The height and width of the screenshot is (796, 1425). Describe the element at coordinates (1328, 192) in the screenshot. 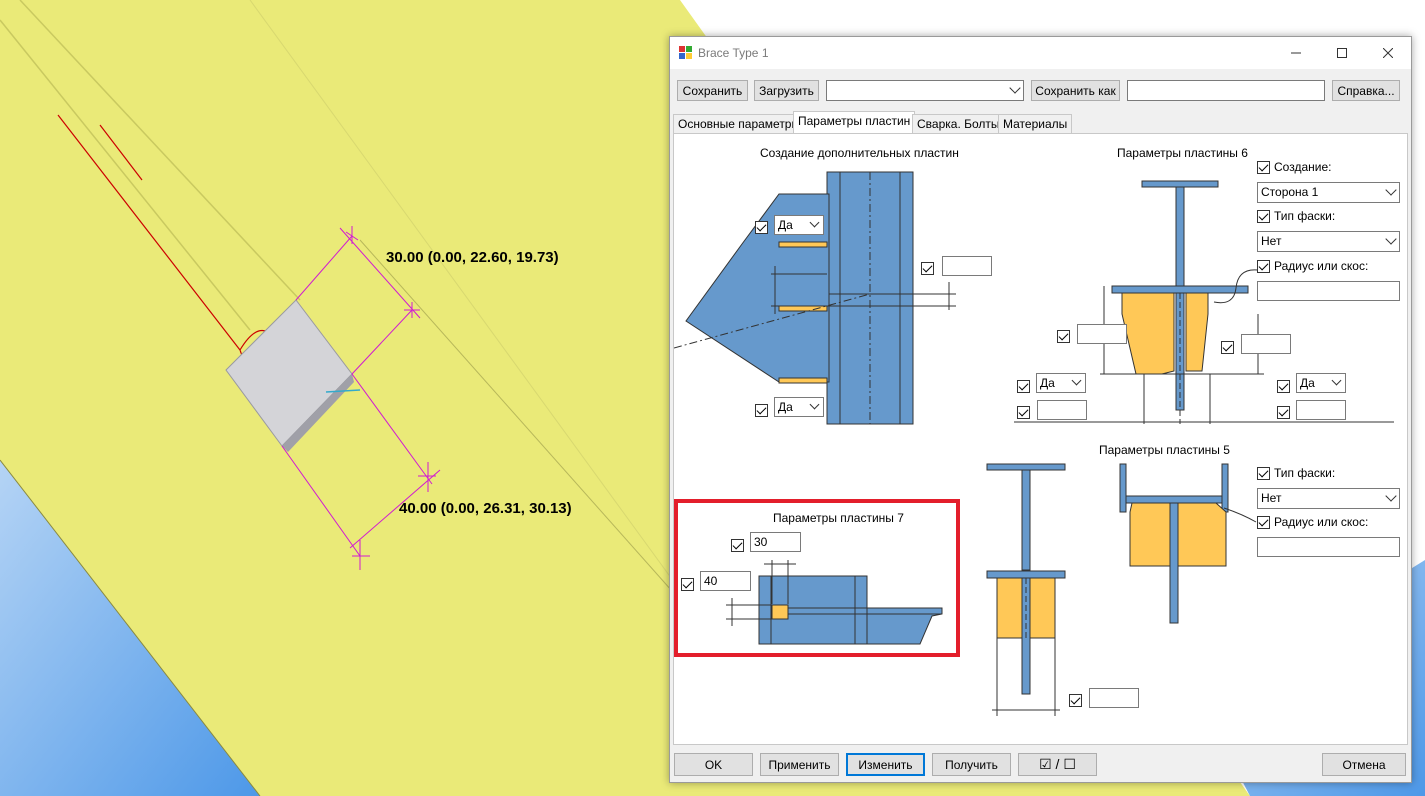

I see `plate6-side-combo: Сторона 1` at that location.